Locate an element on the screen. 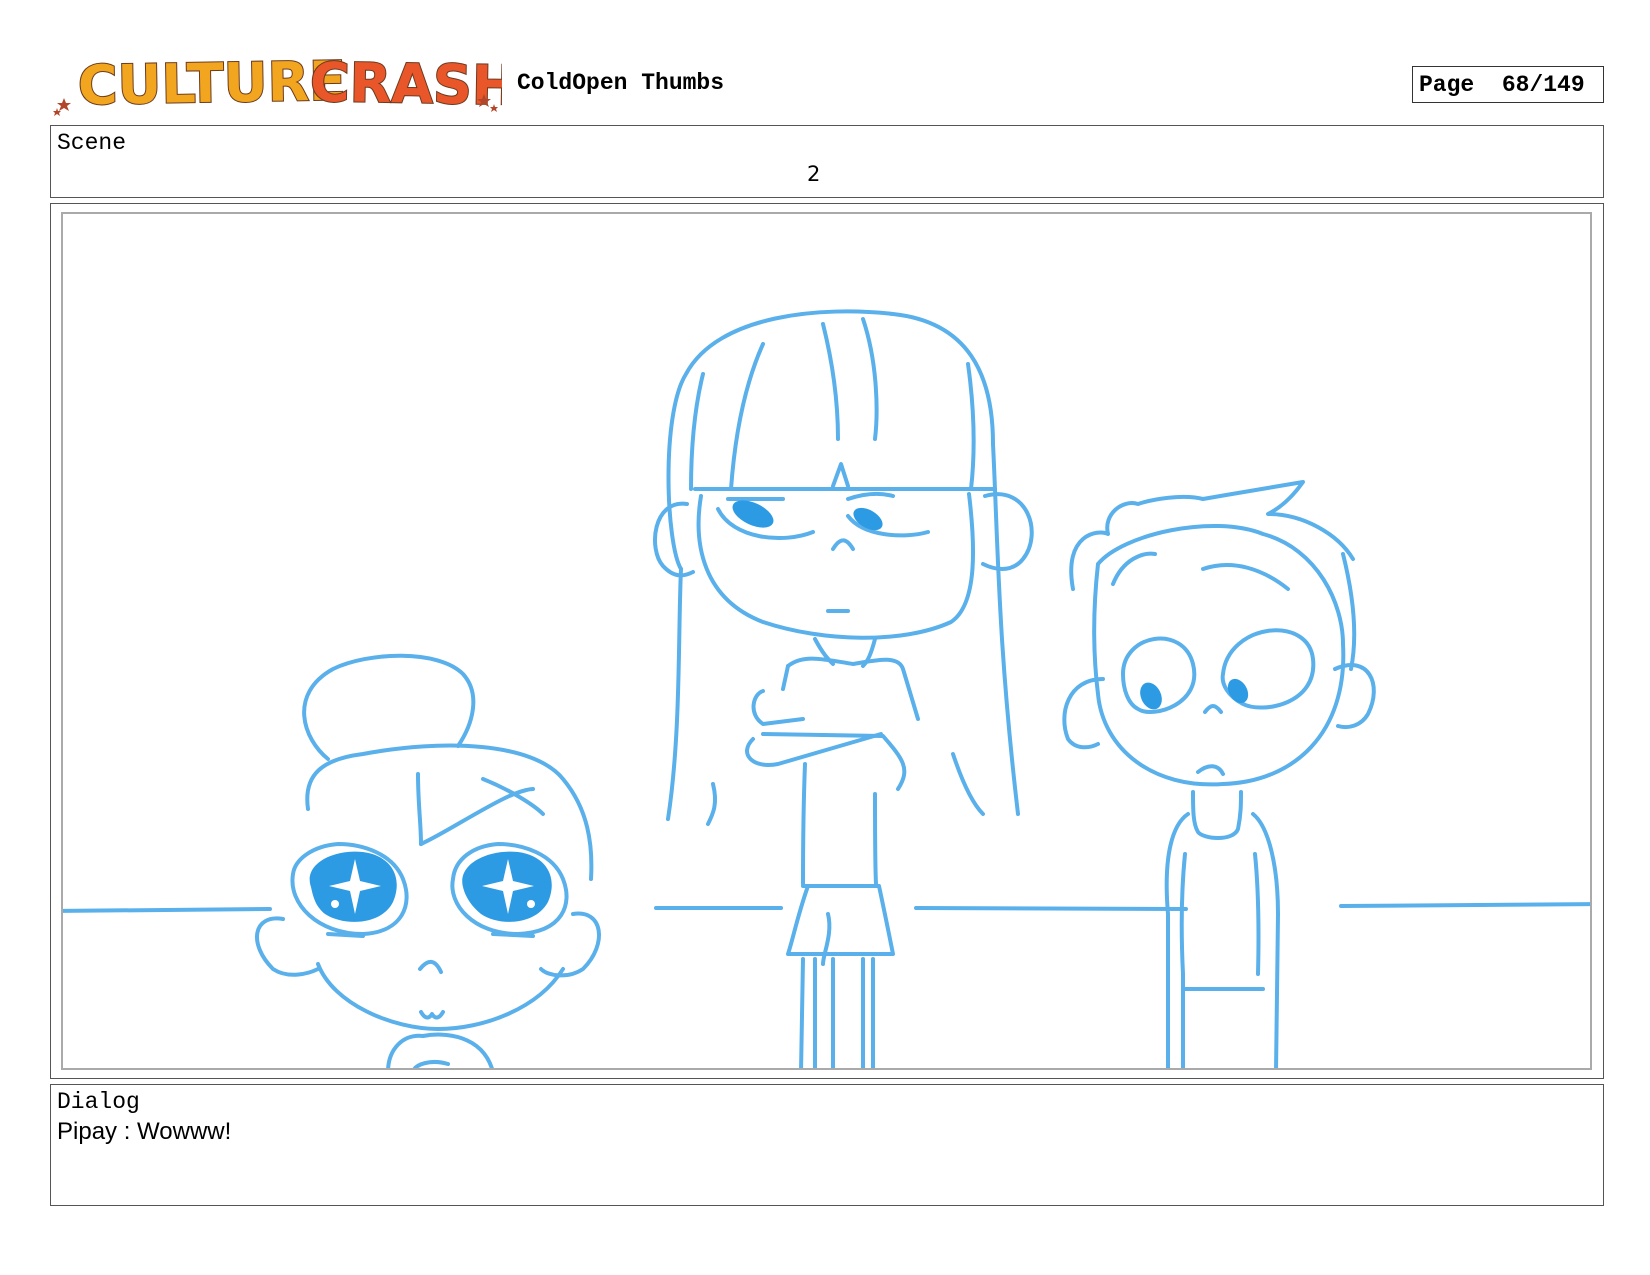  svg-text: CULTURE is located at coordinates (211, 83).